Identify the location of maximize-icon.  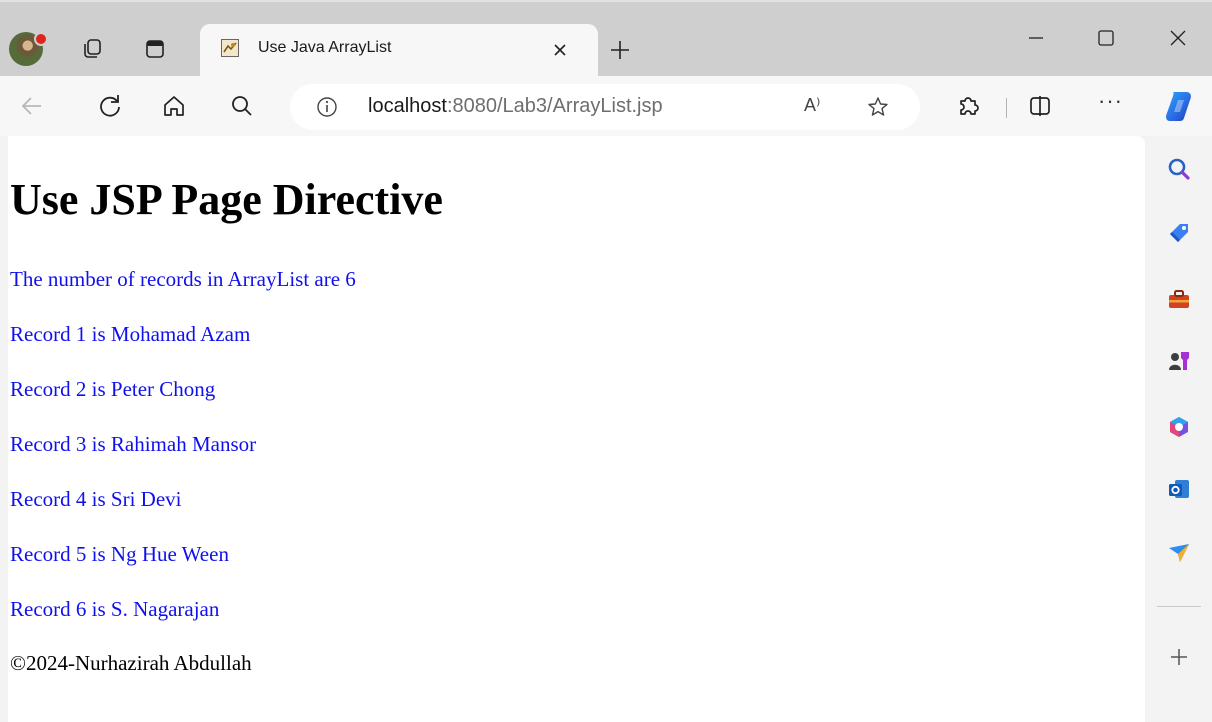
(1106, 38).